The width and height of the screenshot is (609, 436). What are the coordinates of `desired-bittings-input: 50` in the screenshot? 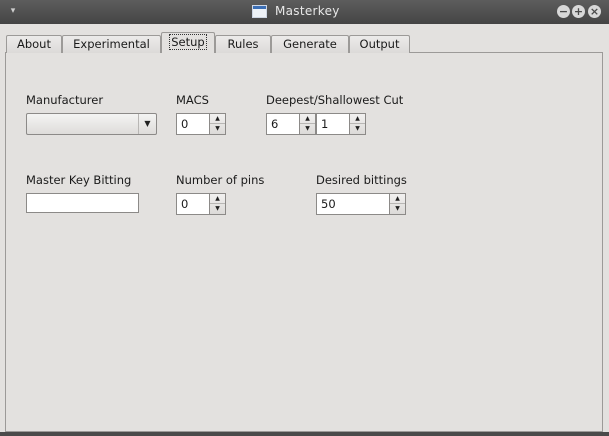 It's located at (353, 204).